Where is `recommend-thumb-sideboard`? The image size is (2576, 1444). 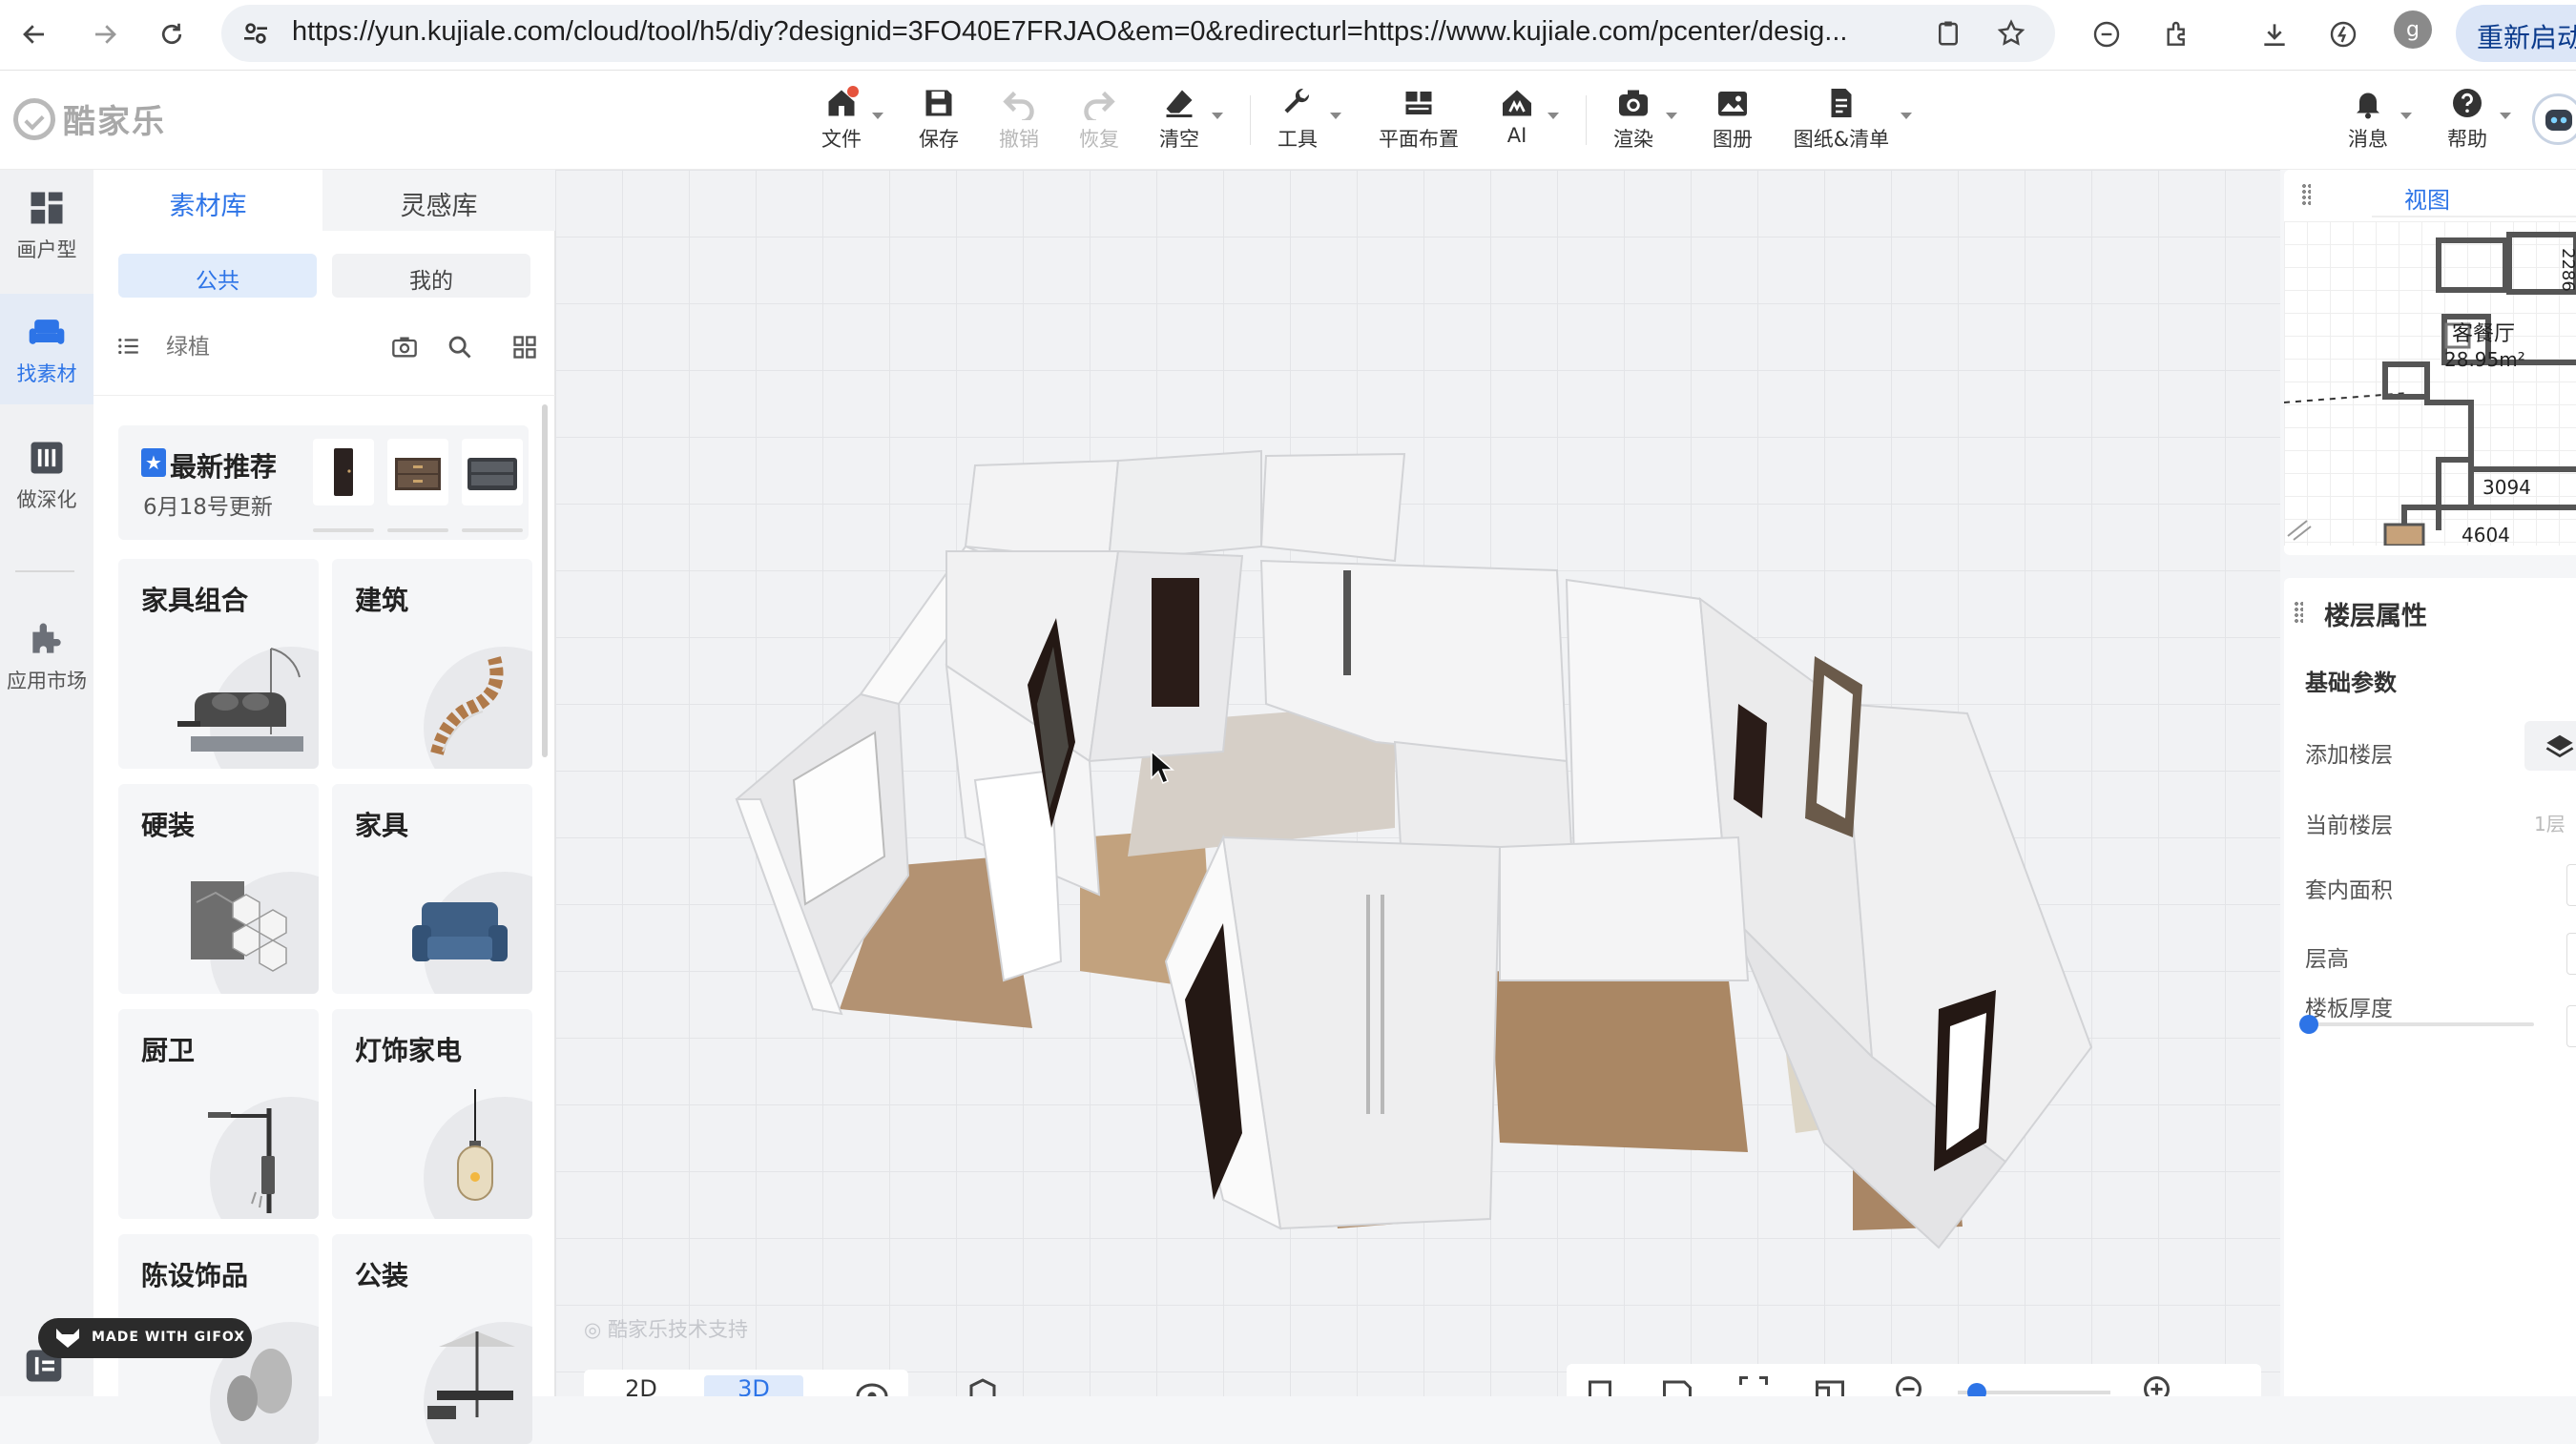 recommend-thumb-sideboard is located at coordinates (492, 472).